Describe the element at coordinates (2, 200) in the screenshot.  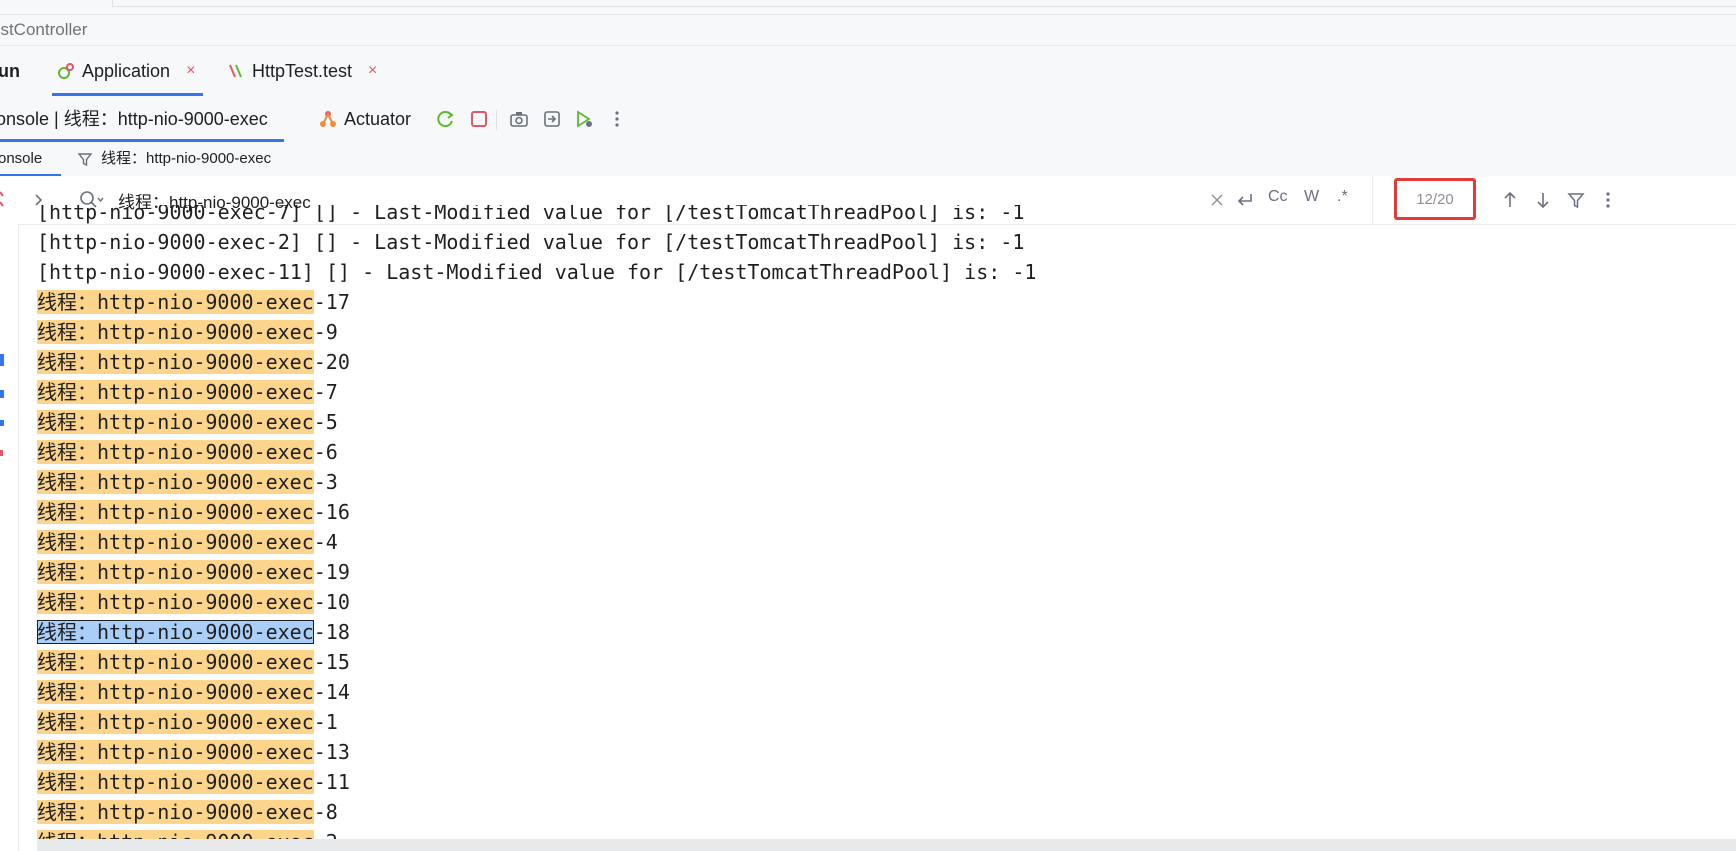
I see `side-marker-icon` at that location.